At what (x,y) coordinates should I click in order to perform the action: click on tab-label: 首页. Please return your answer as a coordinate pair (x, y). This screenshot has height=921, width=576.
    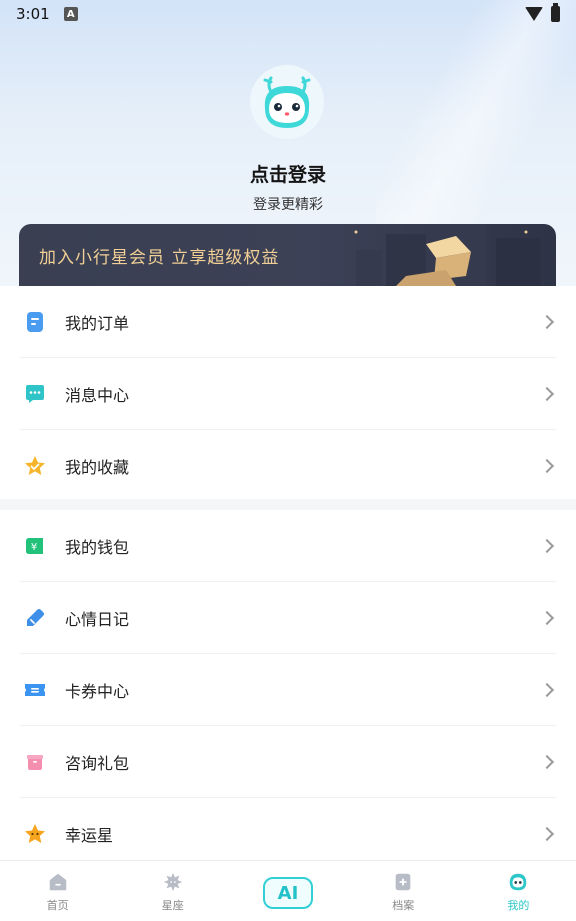
    Looking at the image, I should click on (57, 905).